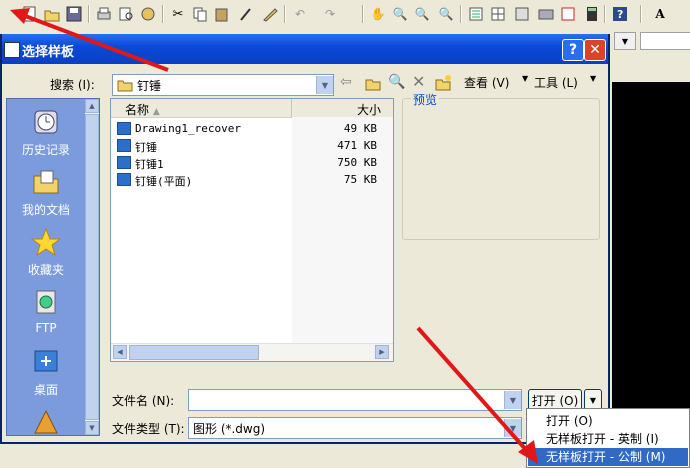 The width and height of the screenshot is (690, 468). What do you see at coordinates (477, 395) in the screenshot?
I see `annotation-arrow-bottom` at bounding box center [477, 395].